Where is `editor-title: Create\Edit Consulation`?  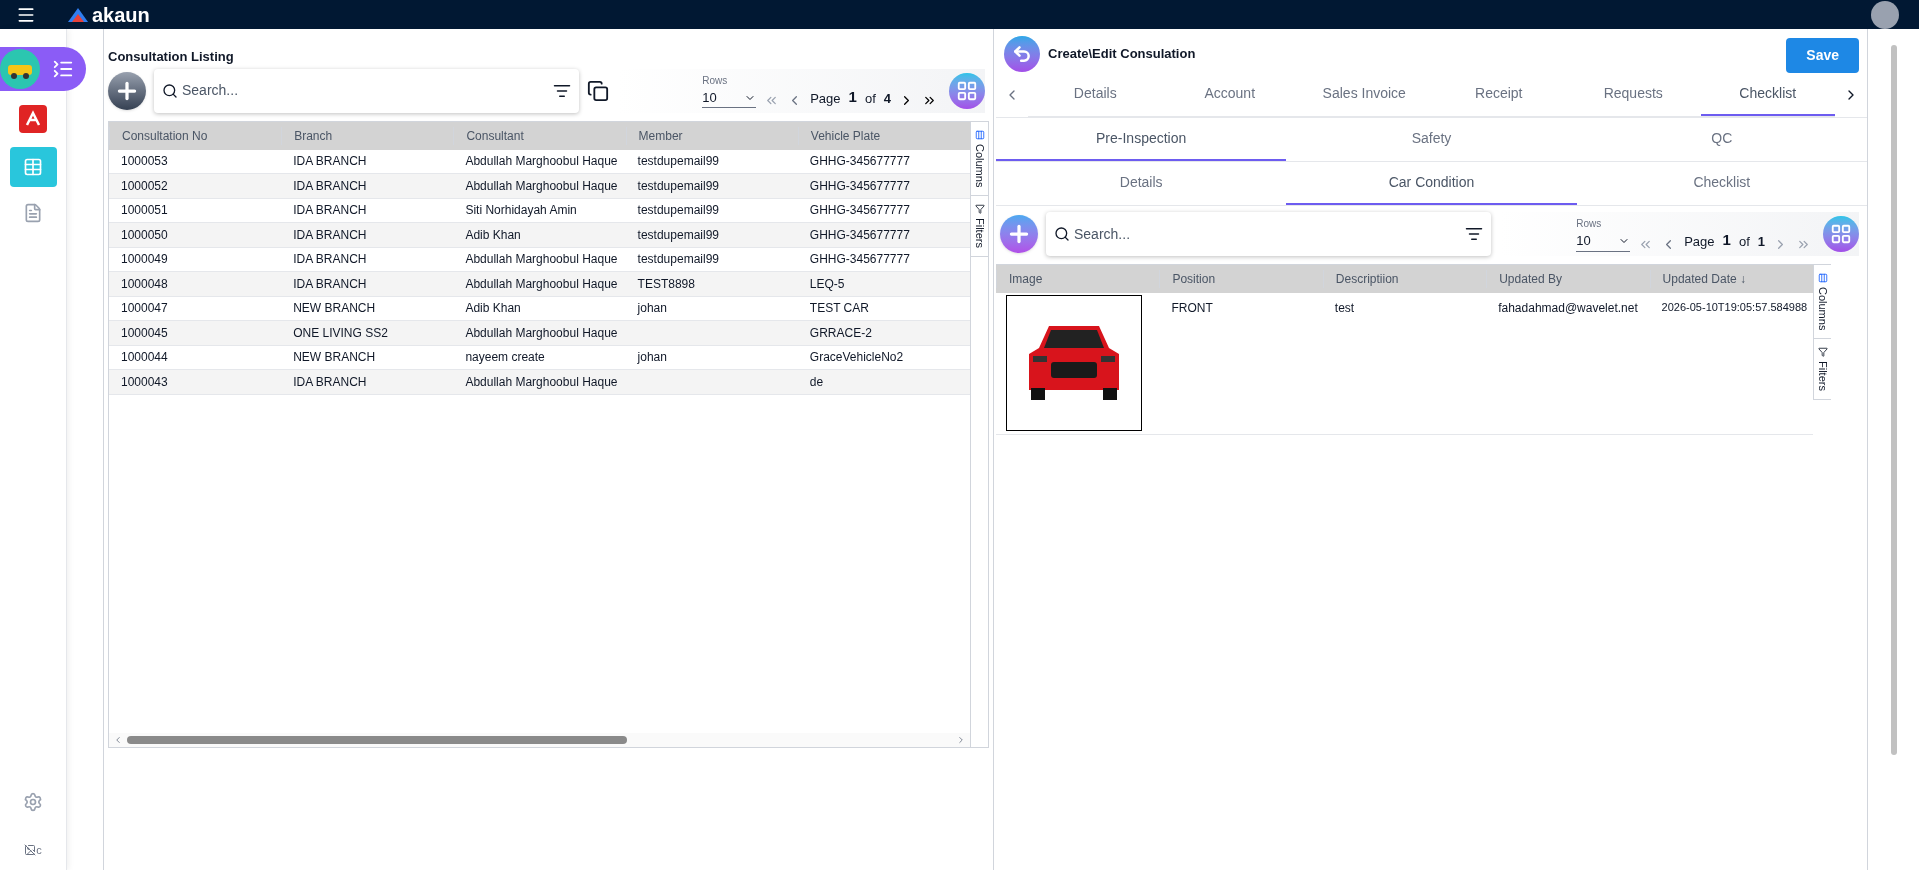 editor-title: Create\Edit Consulation is located at coordinates (1122, 53).